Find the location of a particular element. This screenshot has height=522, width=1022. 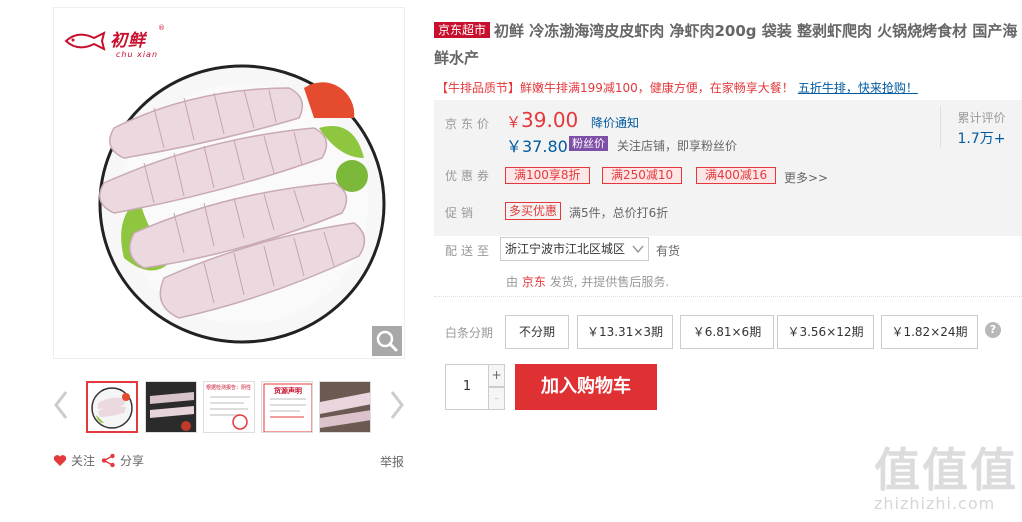

installment-option-12: ￥3.56×12期 is located at coordinates (825, 332).